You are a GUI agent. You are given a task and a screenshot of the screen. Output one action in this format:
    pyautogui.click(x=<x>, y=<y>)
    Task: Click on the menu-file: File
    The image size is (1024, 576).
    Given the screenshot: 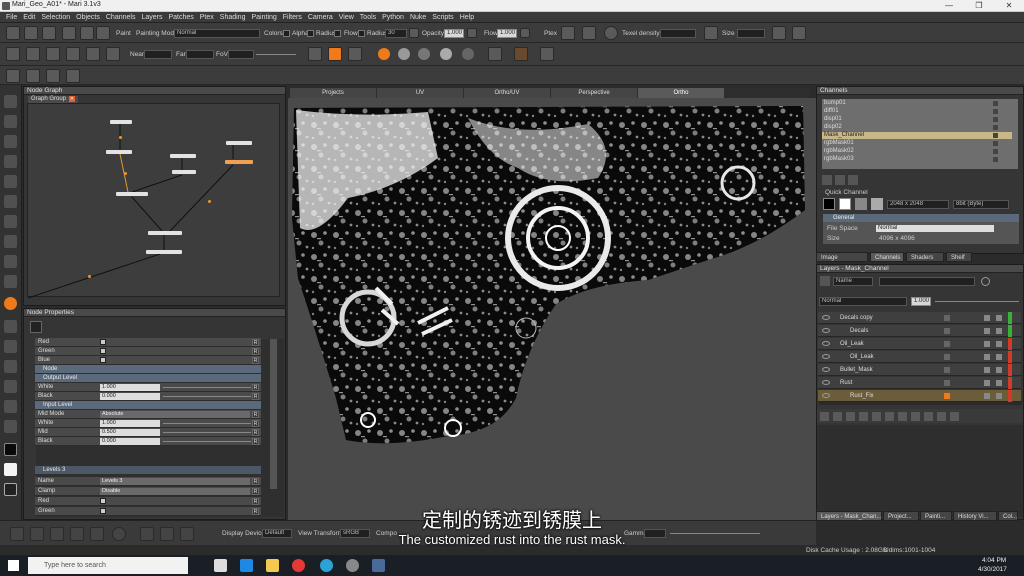 What is the action you would take?
    pyautogui.click(x=11, y=17)
    